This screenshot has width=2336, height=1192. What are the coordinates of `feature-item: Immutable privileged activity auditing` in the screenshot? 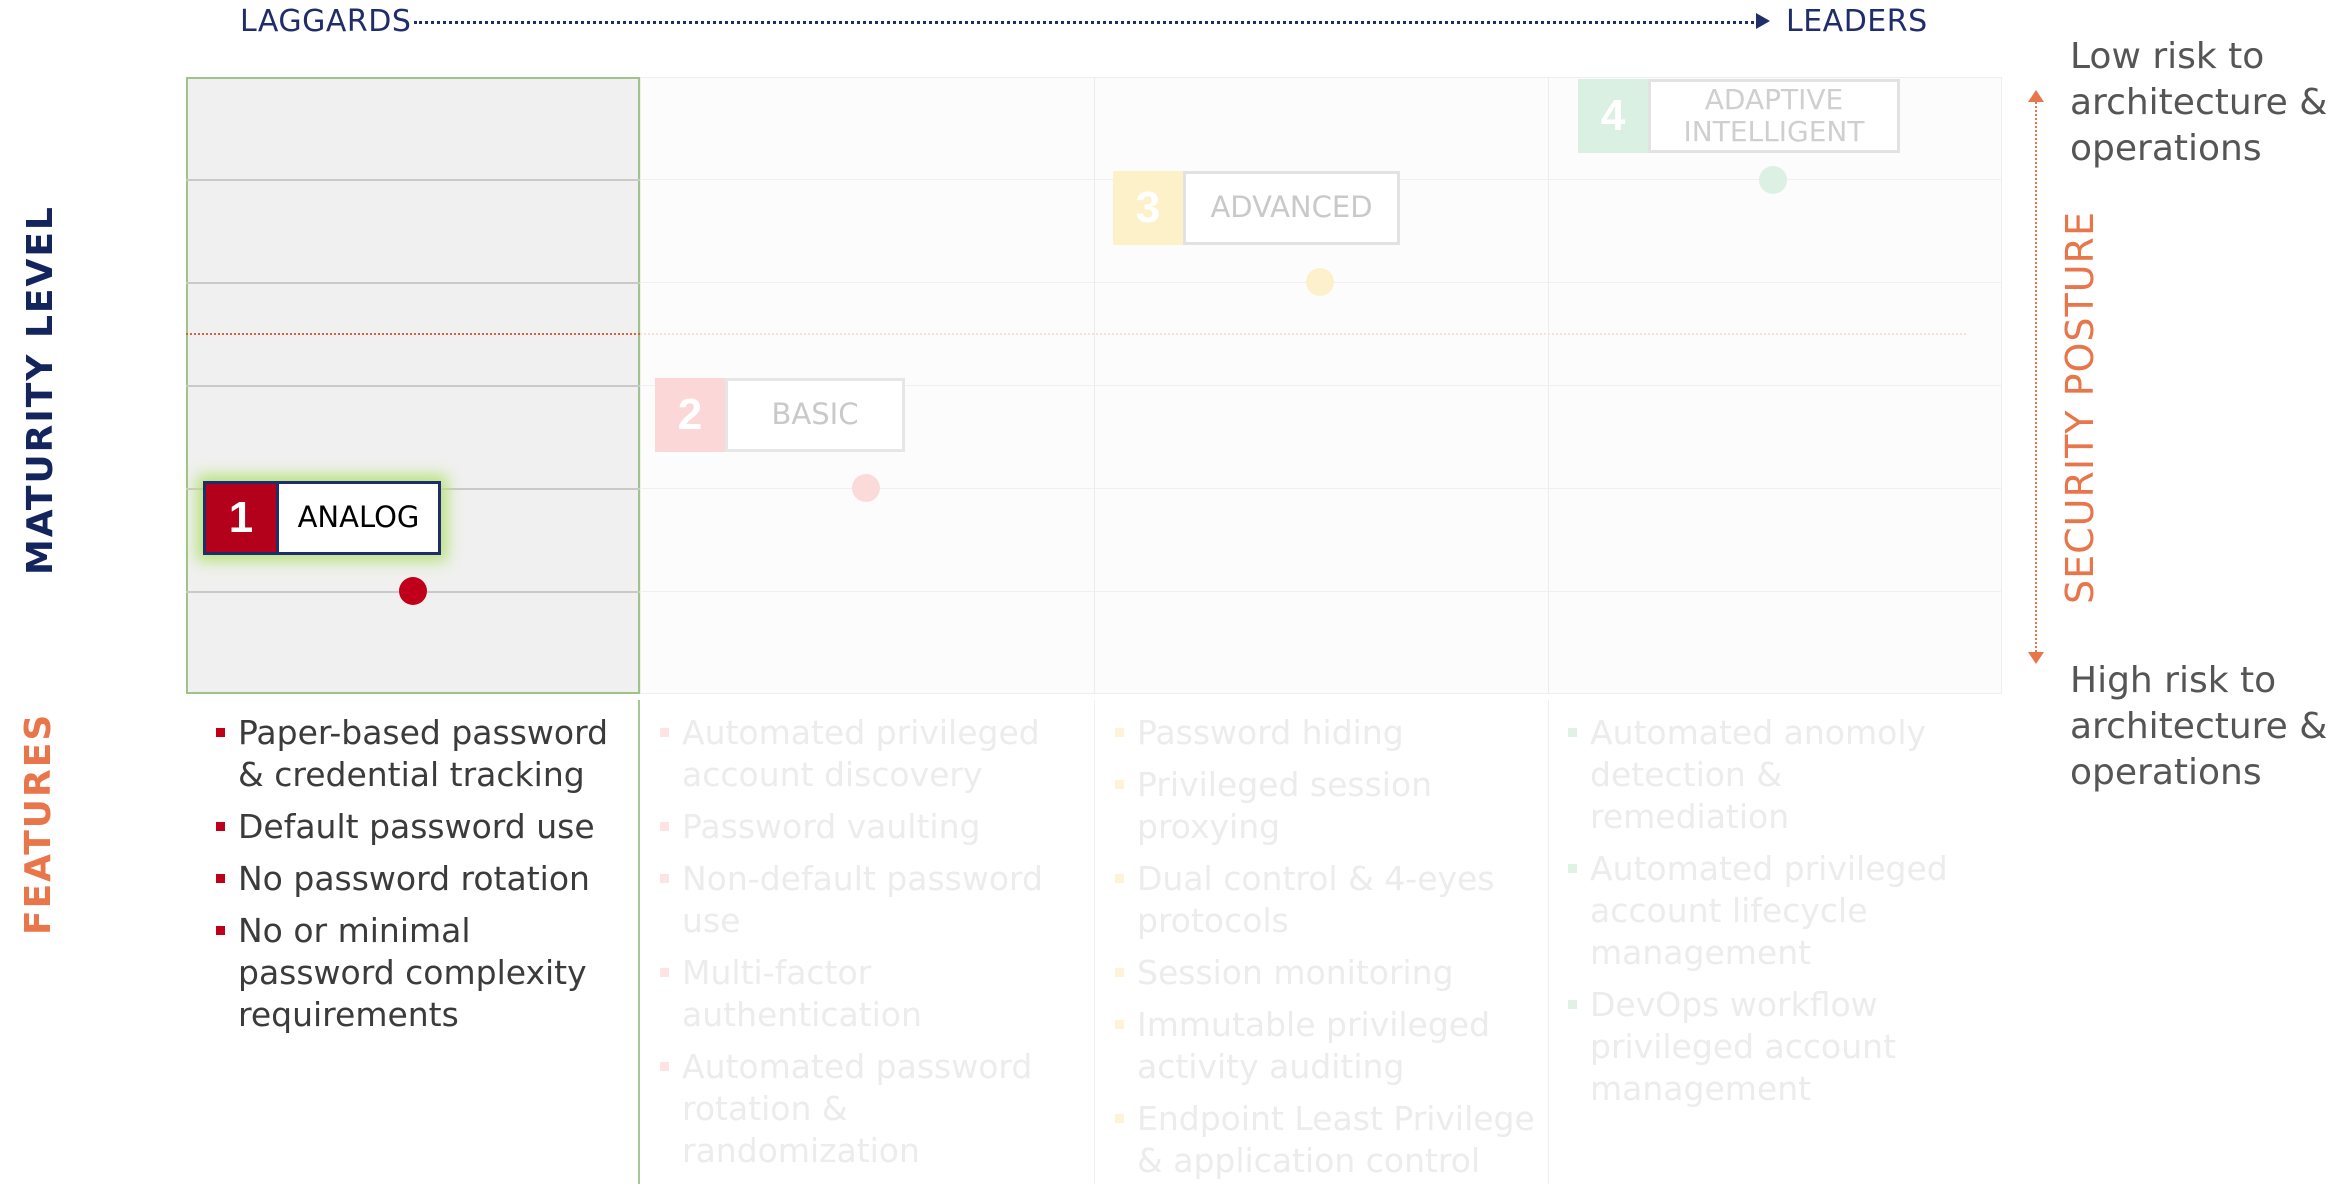 It's located at (1325, 1046).